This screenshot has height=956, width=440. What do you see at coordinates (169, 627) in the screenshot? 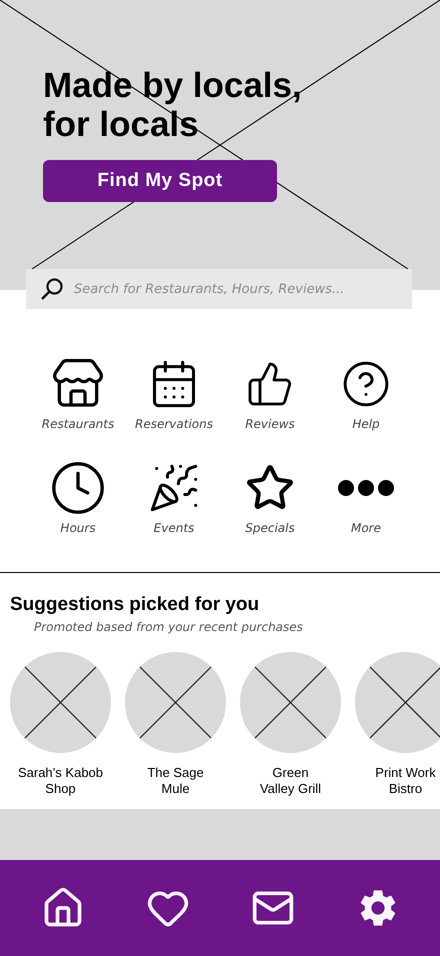
I see `section-subtitle: Promoted based from your recent purchases` at bounding box center [169, 627].